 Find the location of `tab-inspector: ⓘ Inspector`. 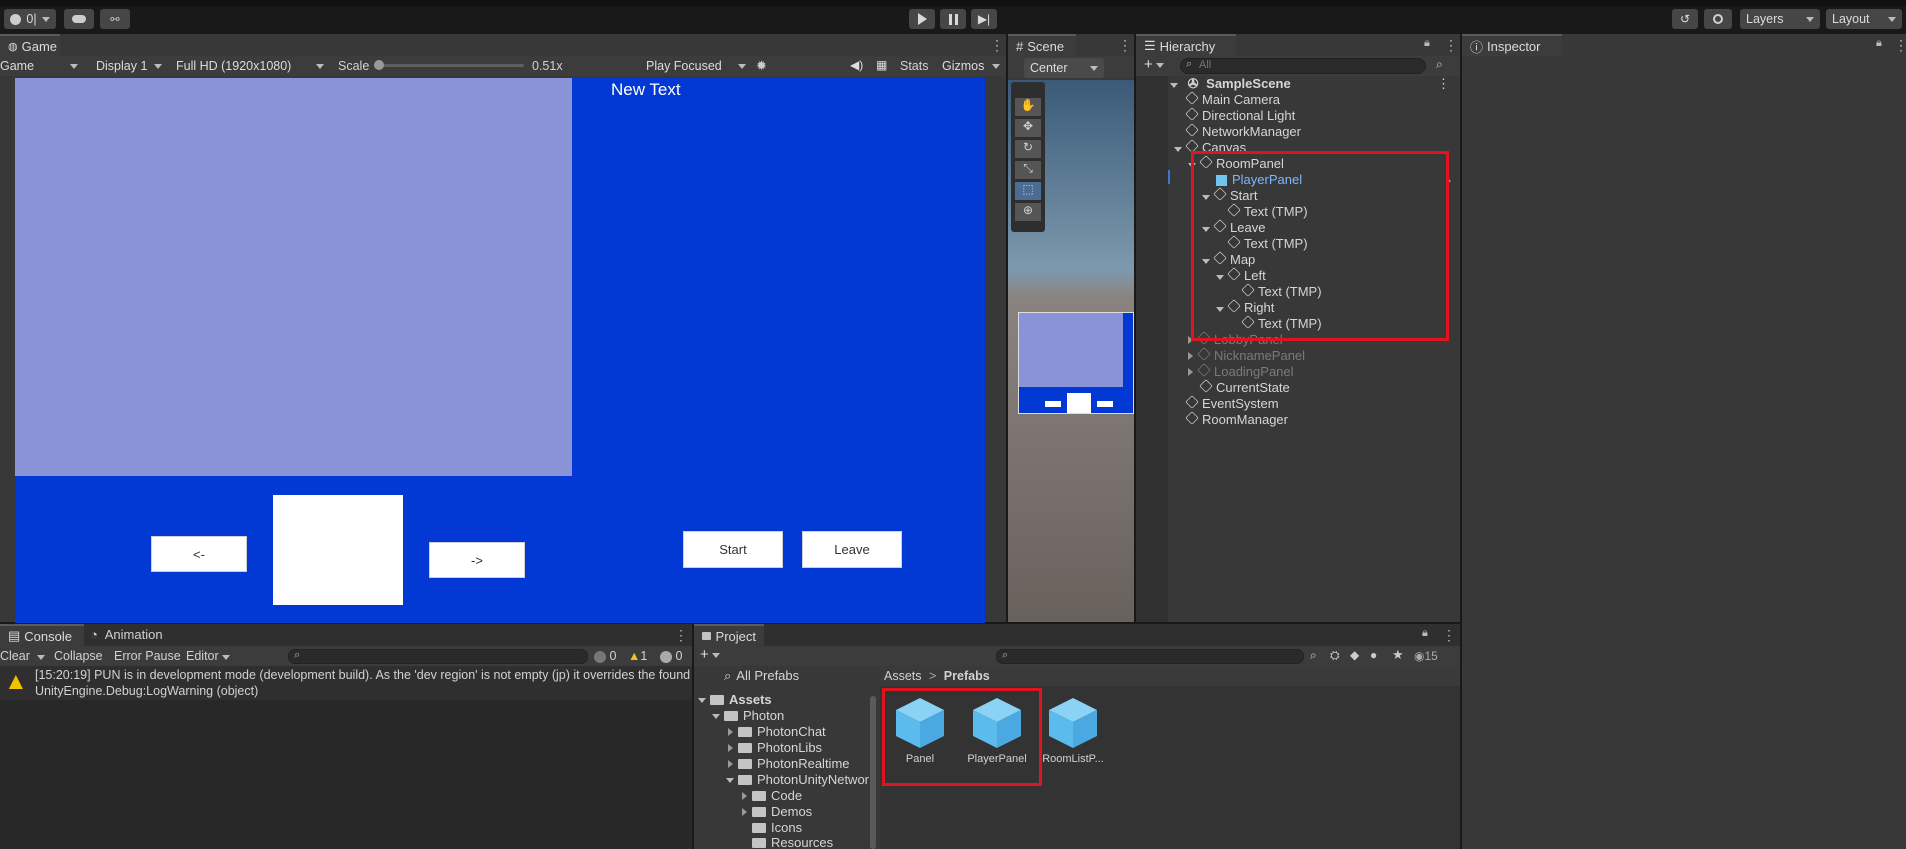

tab-inspector: ⓘ Inspector is located at coordinates (1512, 45).